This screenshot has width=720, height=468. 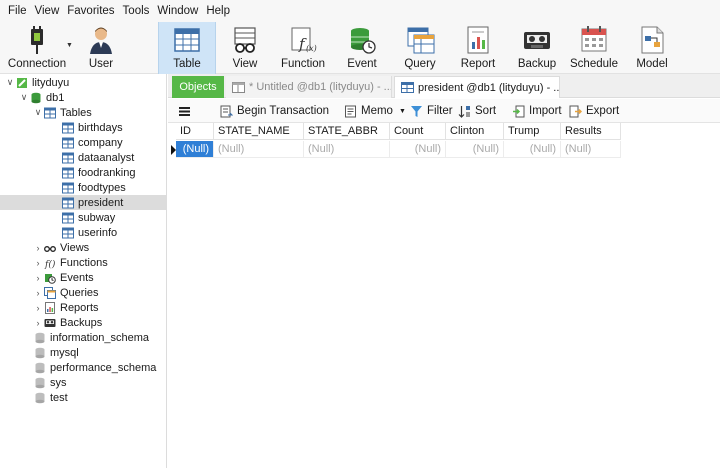 What do you see at coordinates (69, 45) in the screenshot?
I see `connection-dropdown-icon: ▼` at bounding box center [69, 45].